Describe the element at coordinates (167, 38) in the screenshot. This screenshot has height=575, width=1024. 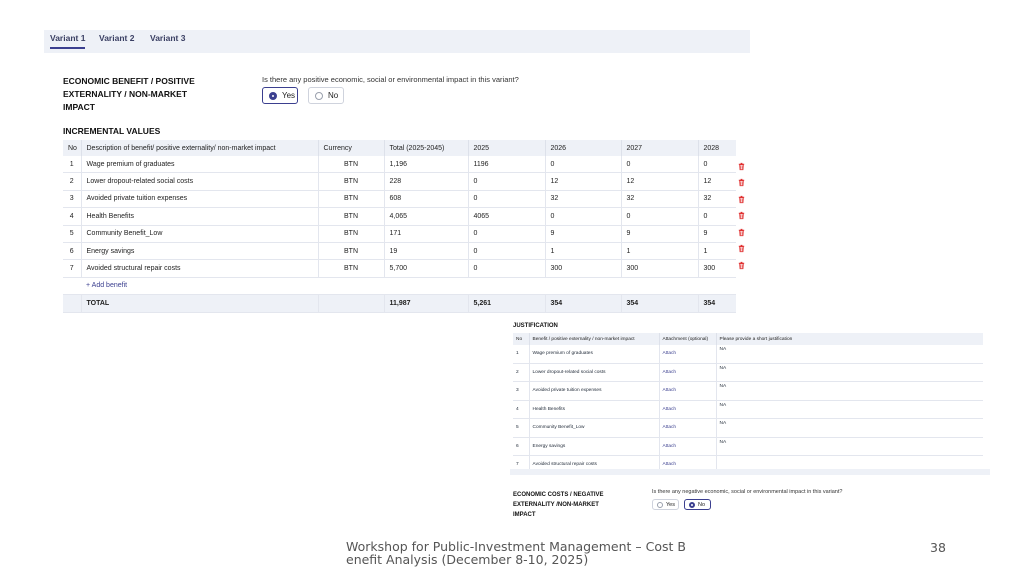
I see `tab-variant-3: Variant 3` at that location.